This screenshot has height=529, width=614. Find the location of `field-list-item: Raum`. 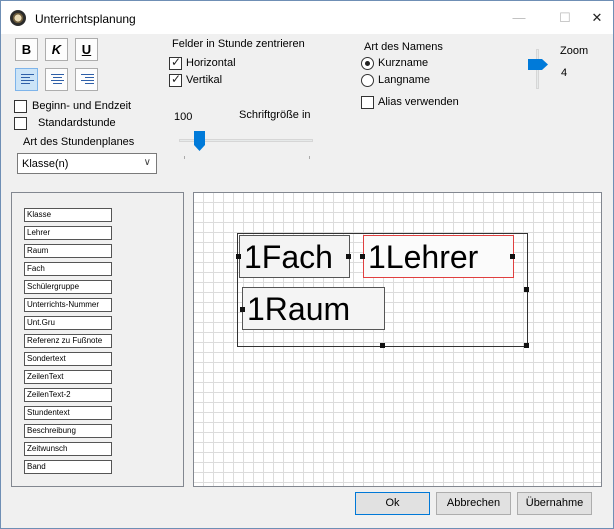

field-list-item: Raum is located at coordinates (68, 251).